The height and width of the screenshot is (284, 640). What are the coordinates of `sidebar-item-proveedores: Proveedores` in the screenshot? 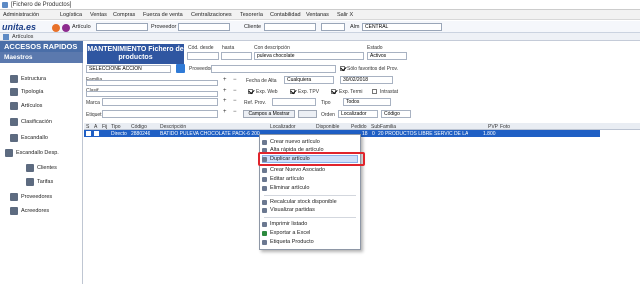 It's located at (31, 197).